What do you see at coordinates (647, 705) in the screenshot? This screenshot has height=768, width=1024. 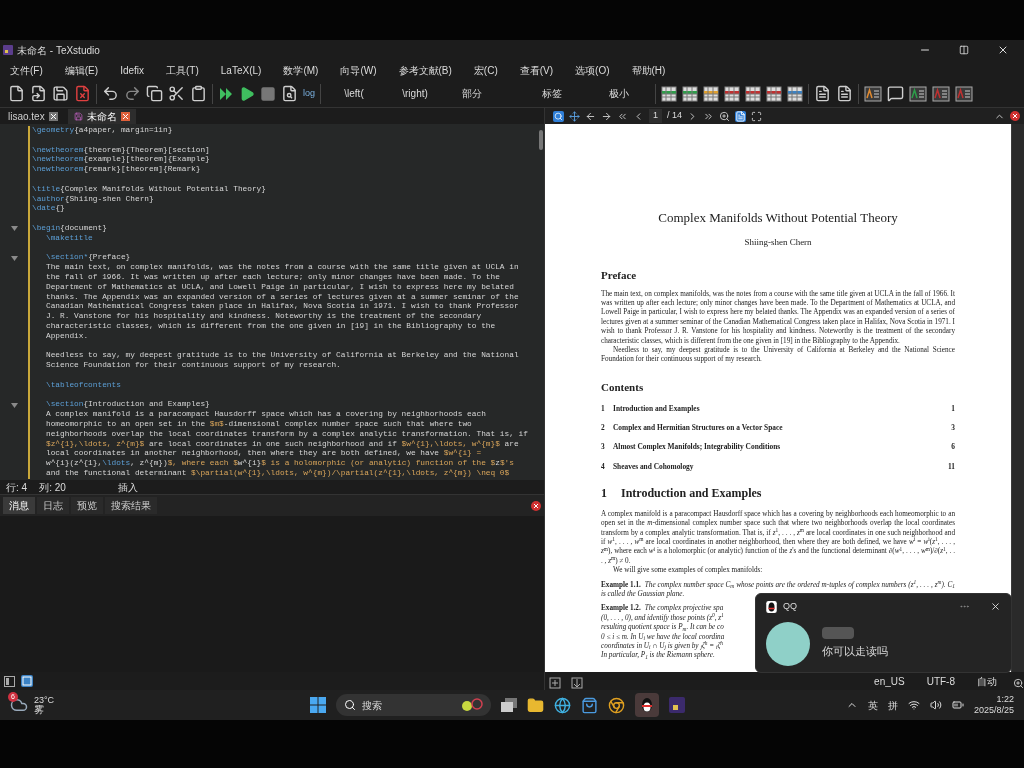 I see `qq-taskbar-button` at bounding box center [647, 705].